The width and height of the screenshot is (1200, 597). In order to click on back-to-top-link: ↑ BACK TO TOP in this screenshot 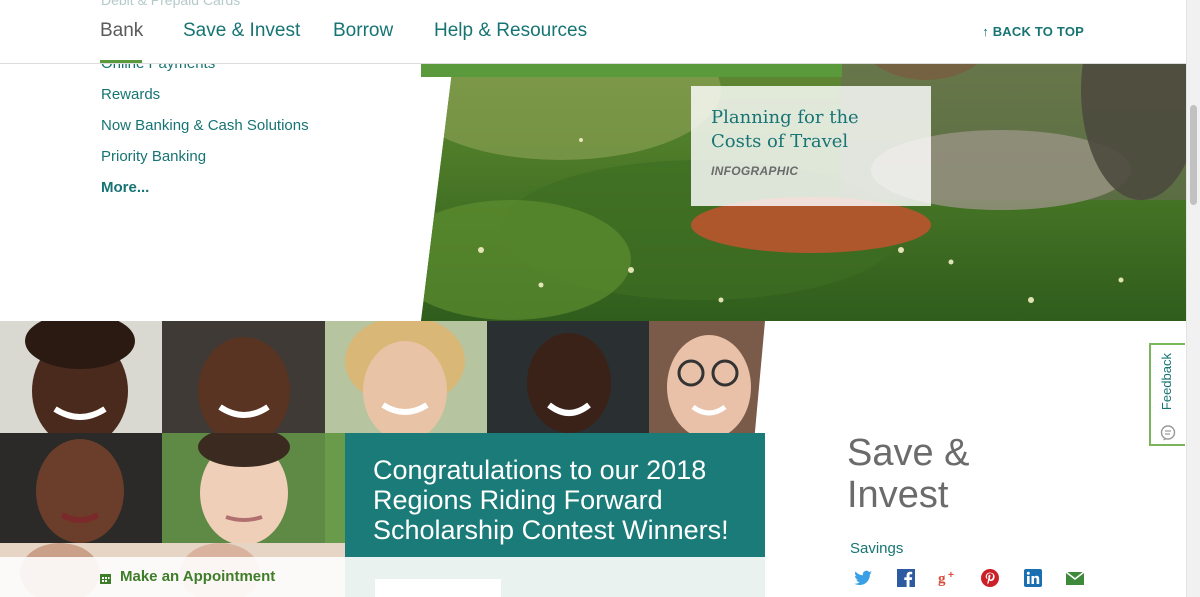, I will do `click(1033, 31)`.